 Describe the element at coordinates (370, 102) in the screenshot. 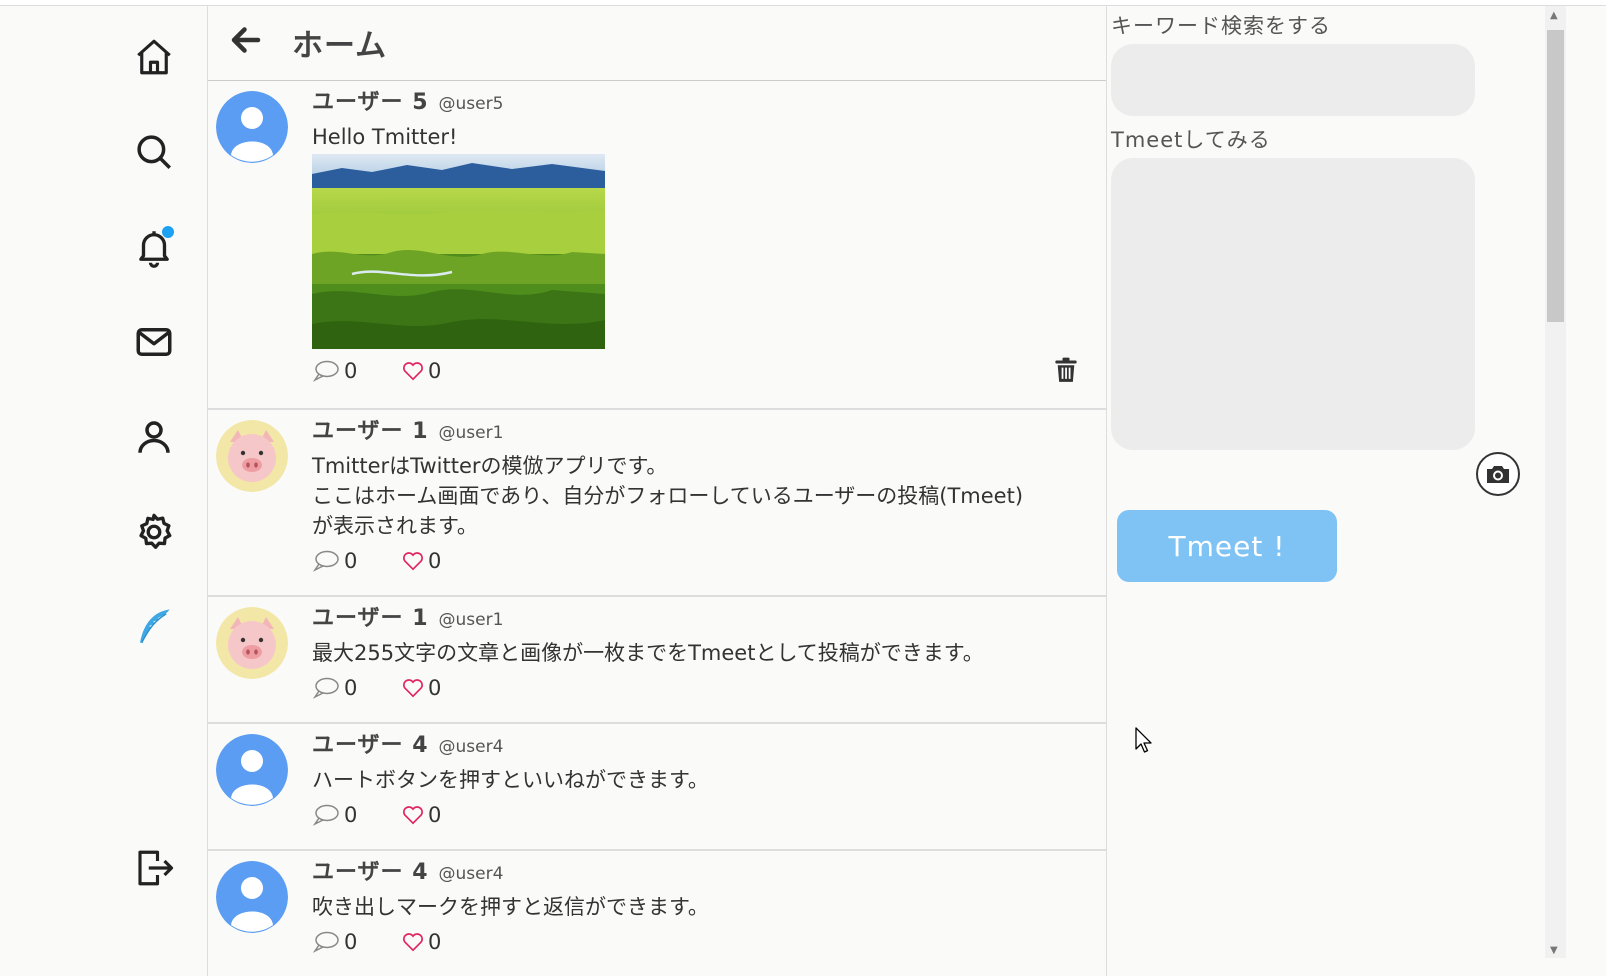

I see `tweet-author-name: ユーザー 5` at that location.